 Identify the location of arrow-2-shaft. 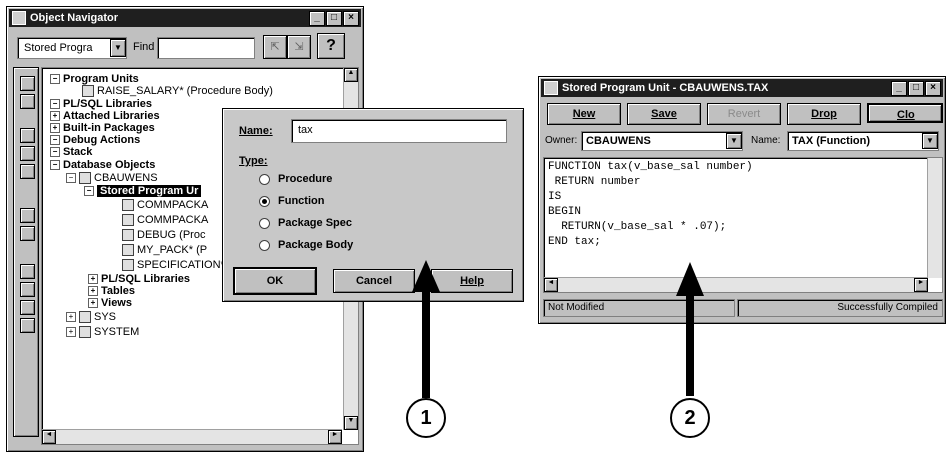
(690, 345).